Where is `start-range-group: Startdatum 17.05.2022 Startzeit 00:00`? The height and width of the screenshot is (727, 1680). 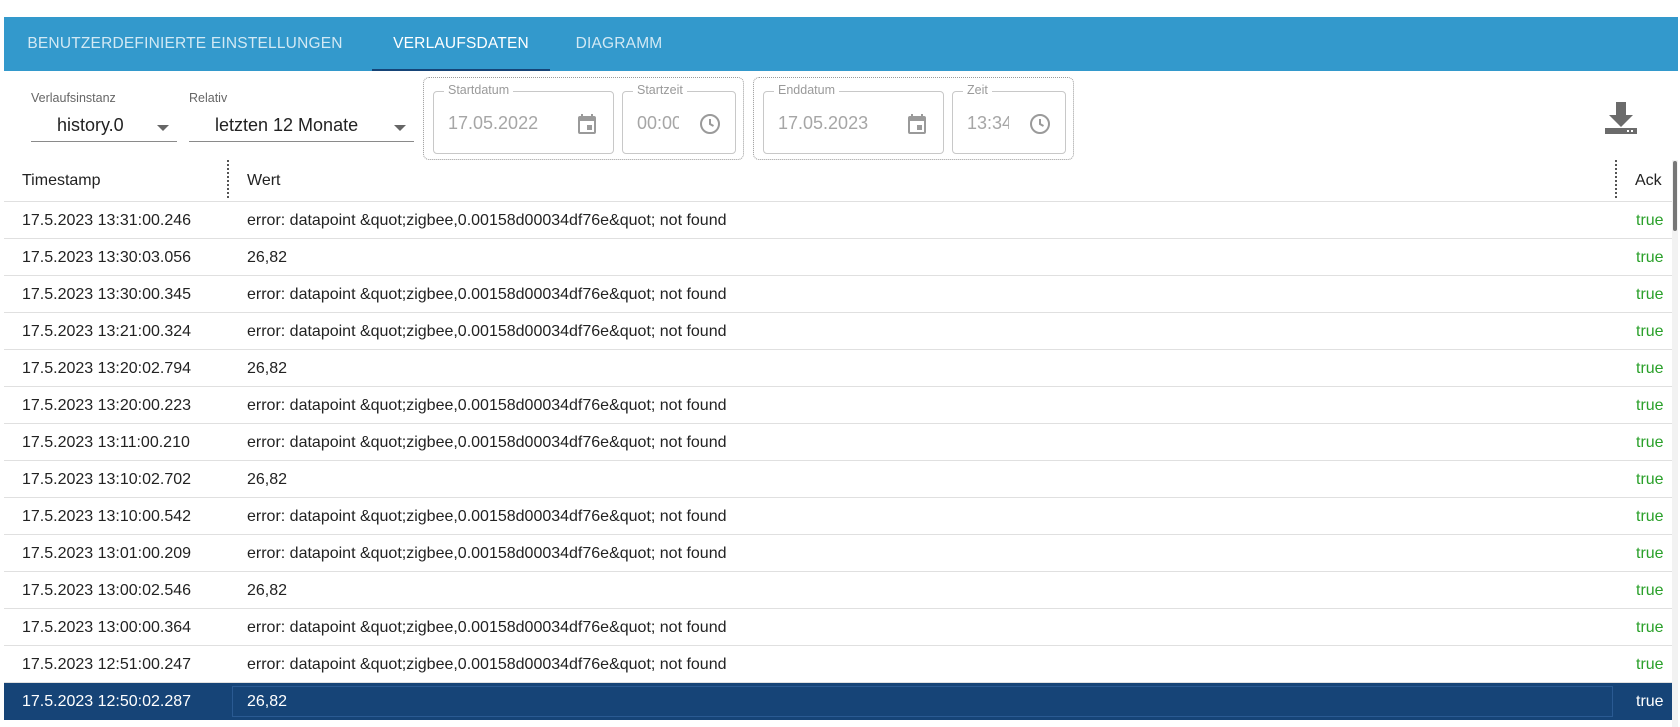 start-range-group: Startdatum 17.05.2022 Startzeit 00:00 is located at coordinates (583, 118).